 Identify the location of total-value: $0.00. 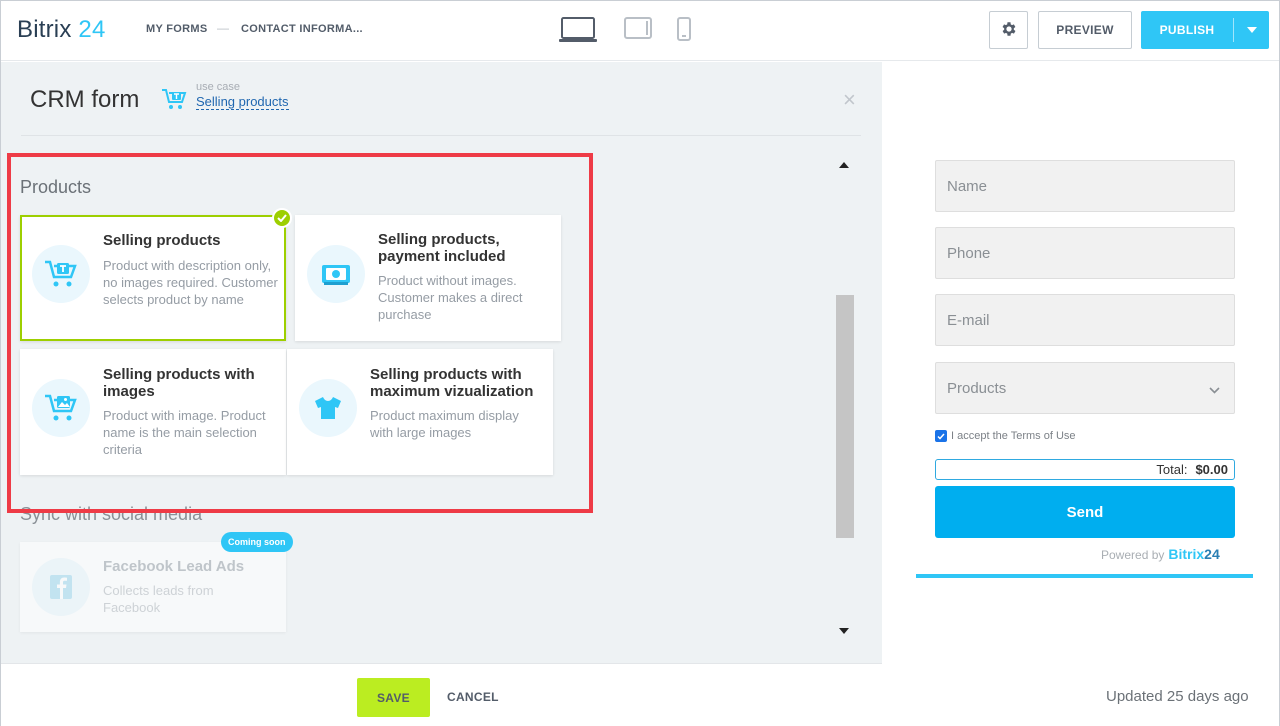
(1211, 469).